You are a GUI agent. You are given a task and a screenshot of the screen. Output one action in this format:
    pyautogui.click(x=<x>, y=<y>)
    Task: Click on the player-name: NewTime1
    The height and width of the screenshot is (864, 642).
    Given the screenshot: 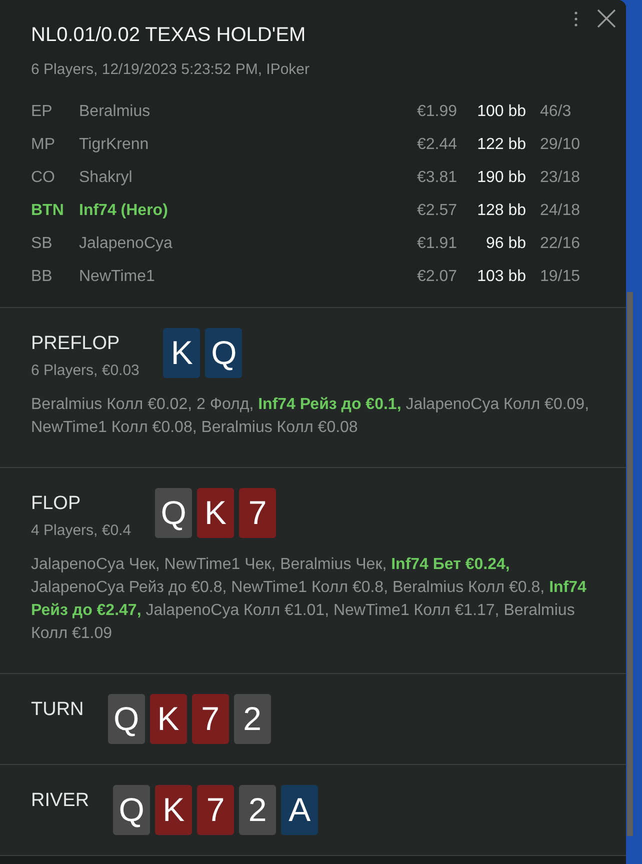 What is the action you would take?
    pyautogui.click(x=117, y=276)
    